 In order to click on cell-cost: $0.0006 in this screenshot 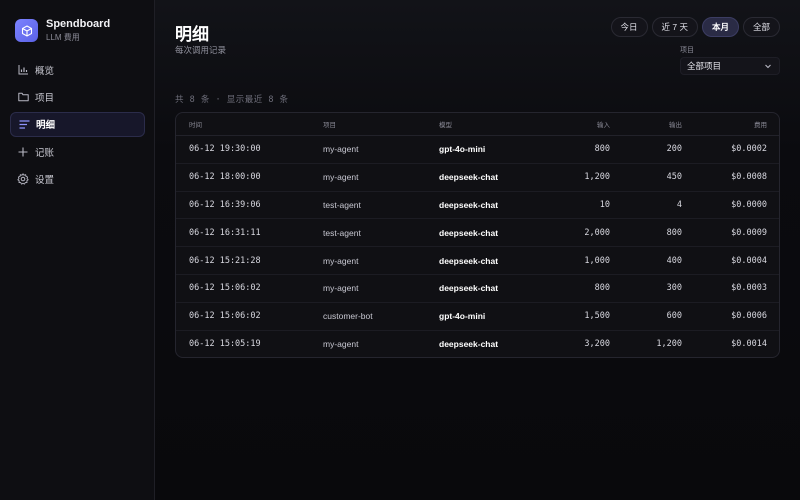, I will do `click(749, 316)`.